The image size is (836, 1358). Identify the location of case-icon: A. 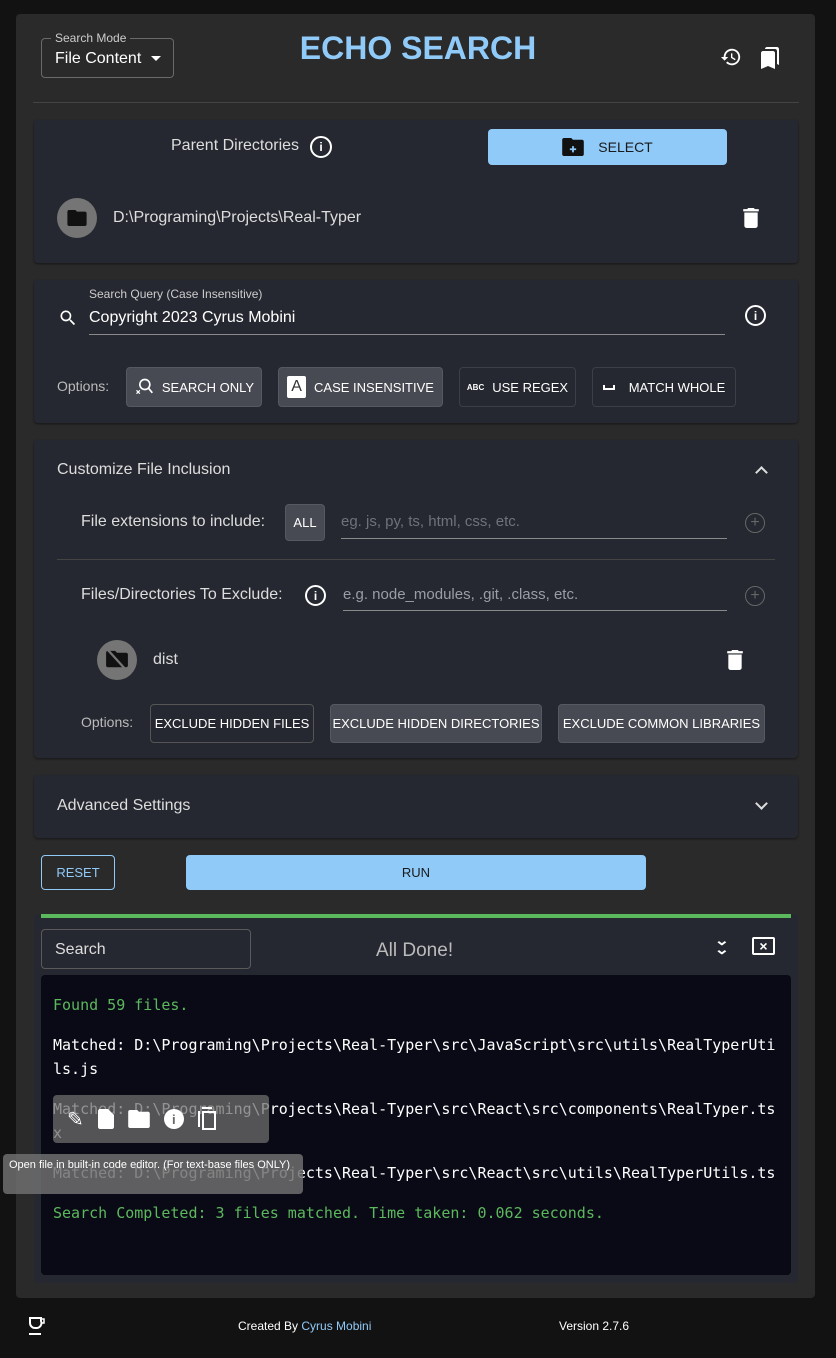
(297, 387).